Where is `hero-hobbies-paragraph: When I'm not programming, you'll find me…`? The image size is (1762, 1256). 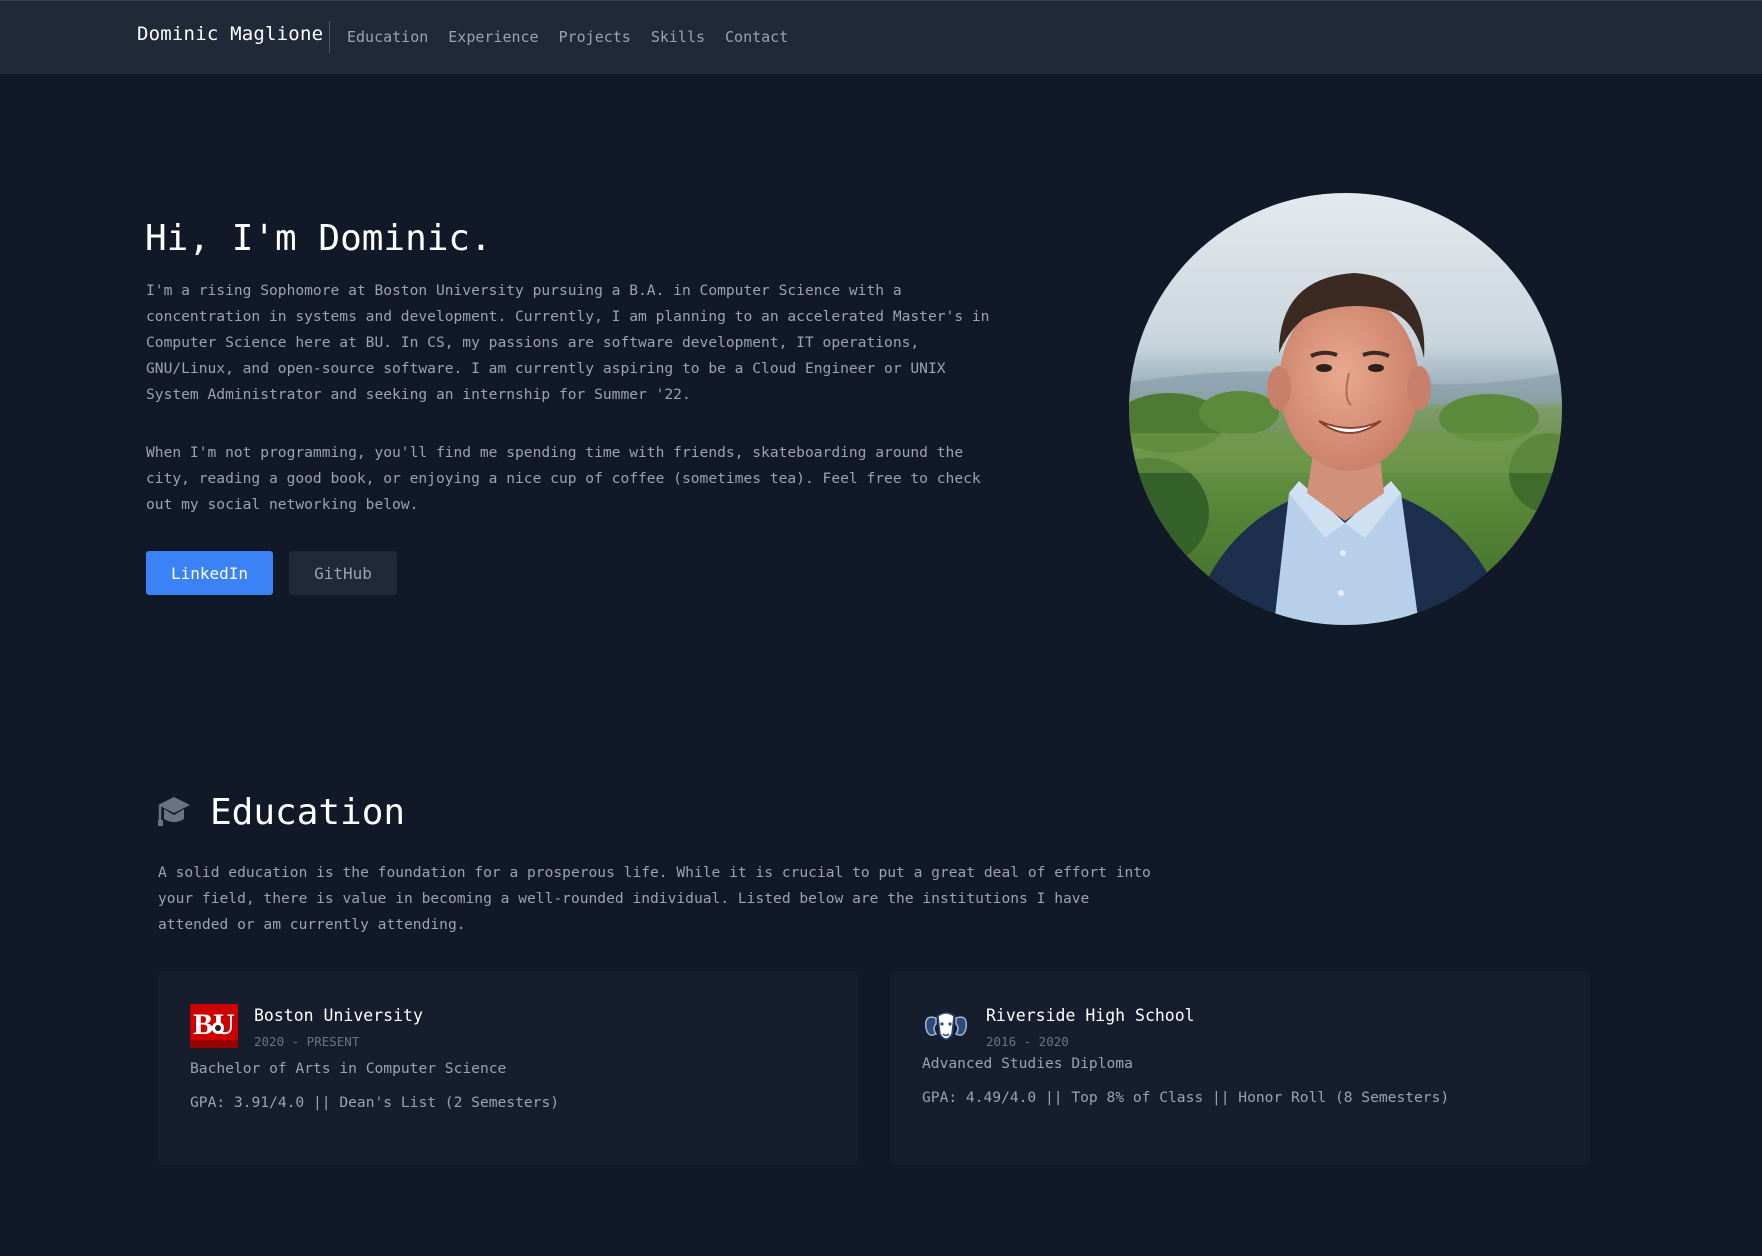 hero-hobbies-paragraph: When I'm not programming, you'll find me… is located at coordinates (563, 478).